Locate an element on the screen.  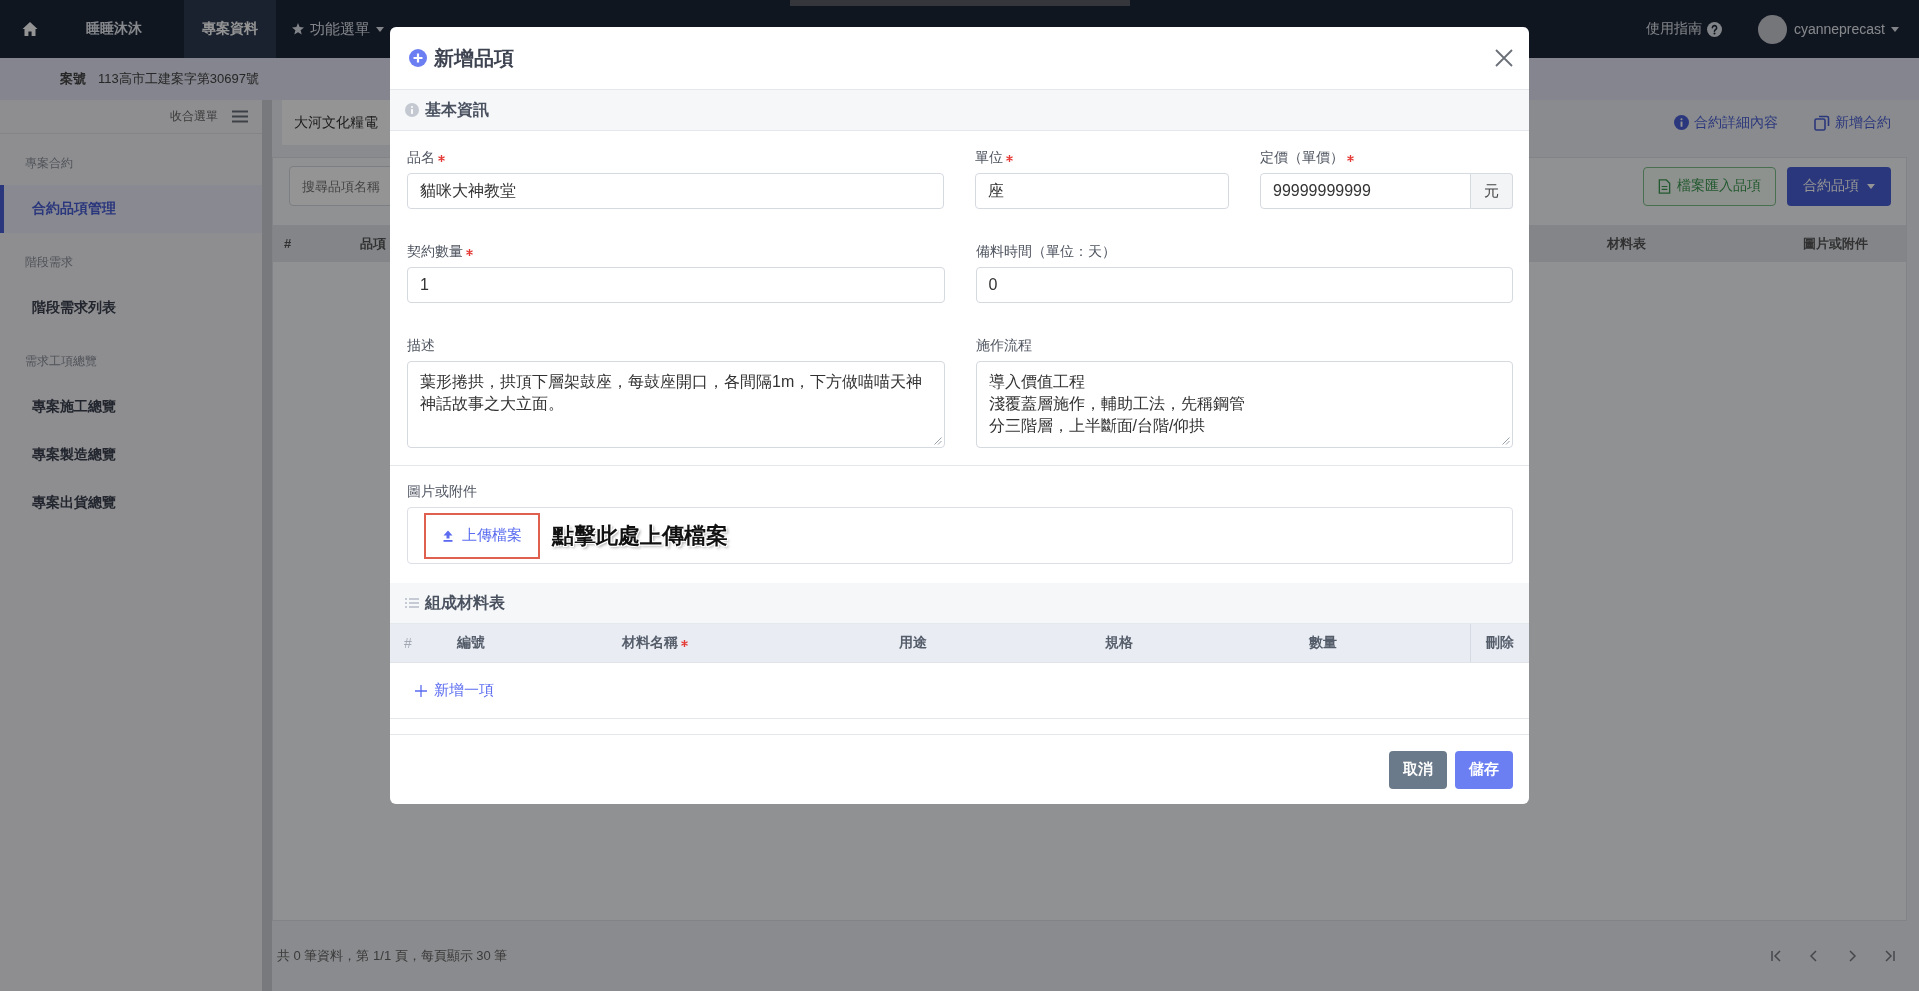
input-field: 1 is located at coordinates (676, 285).